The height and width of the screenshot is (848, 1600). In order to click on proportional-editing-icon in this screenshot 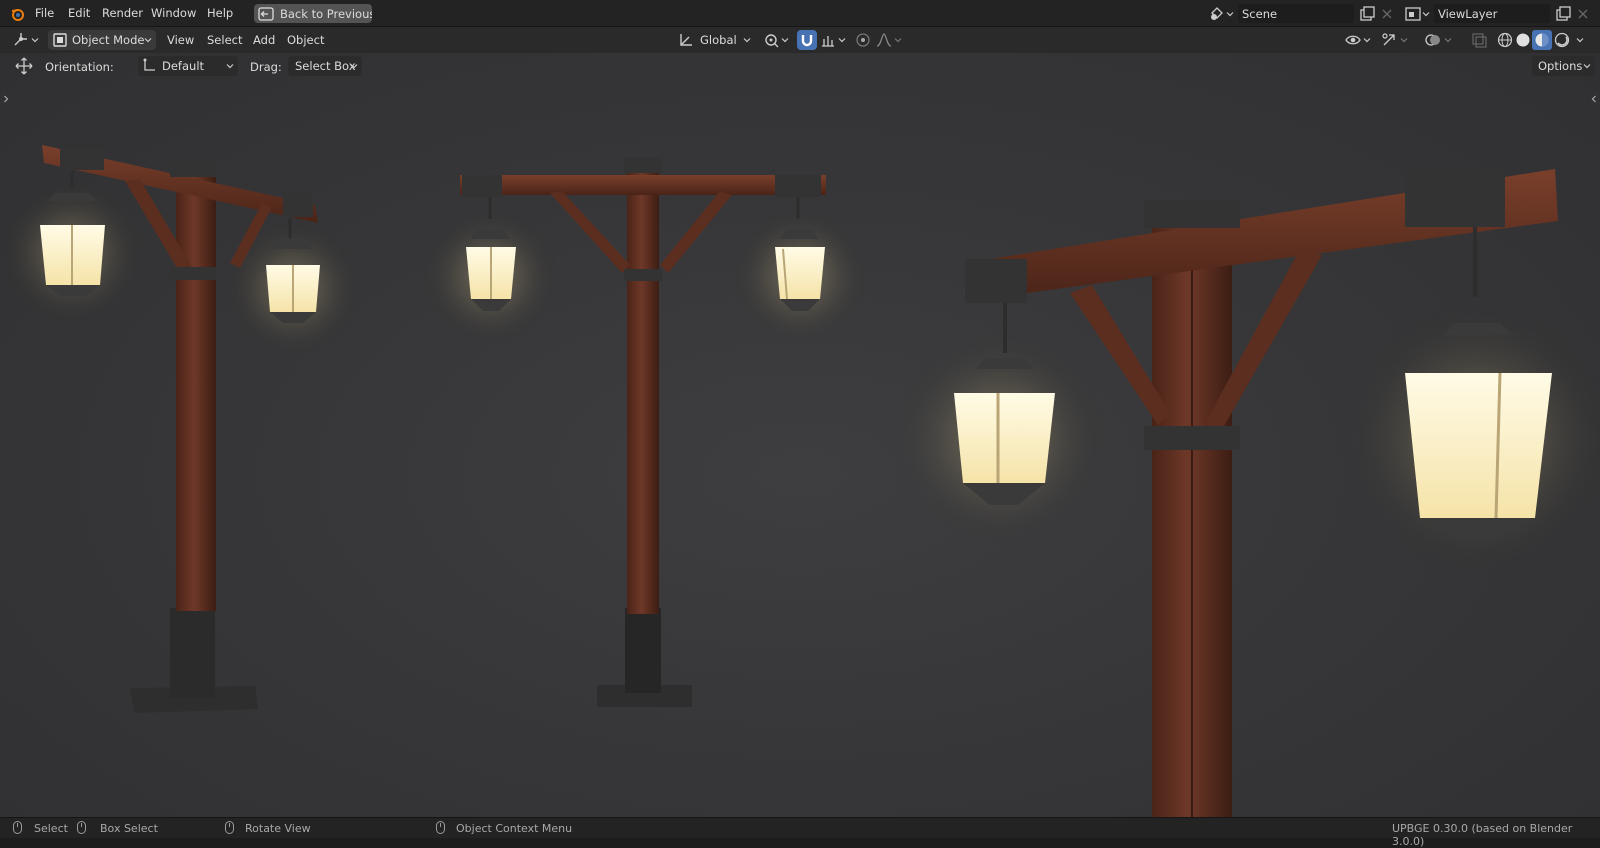, I will do `click(863, 40)`.